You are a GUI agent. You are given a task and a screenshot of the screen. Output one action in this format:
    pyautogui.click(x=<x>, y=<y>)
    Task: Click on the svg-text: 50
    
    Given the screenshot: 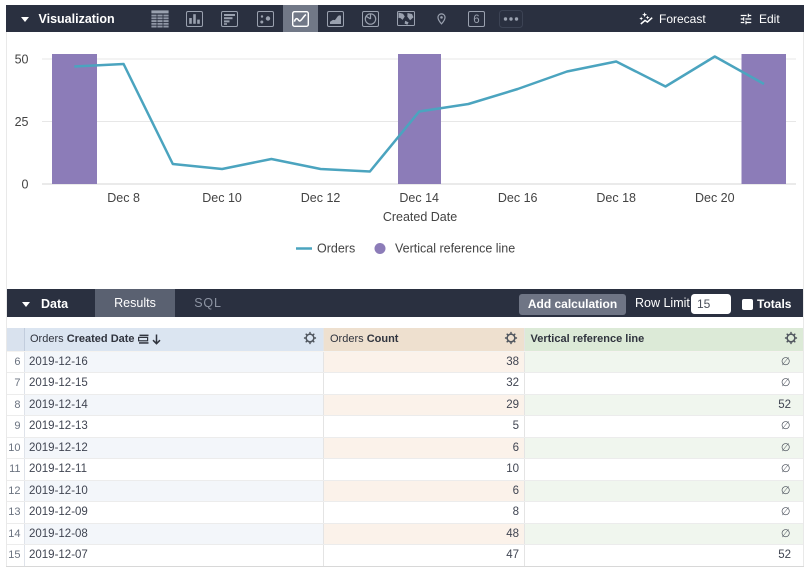 What is the action you would take?
    pyautogui.click(x=22, y=60)
    